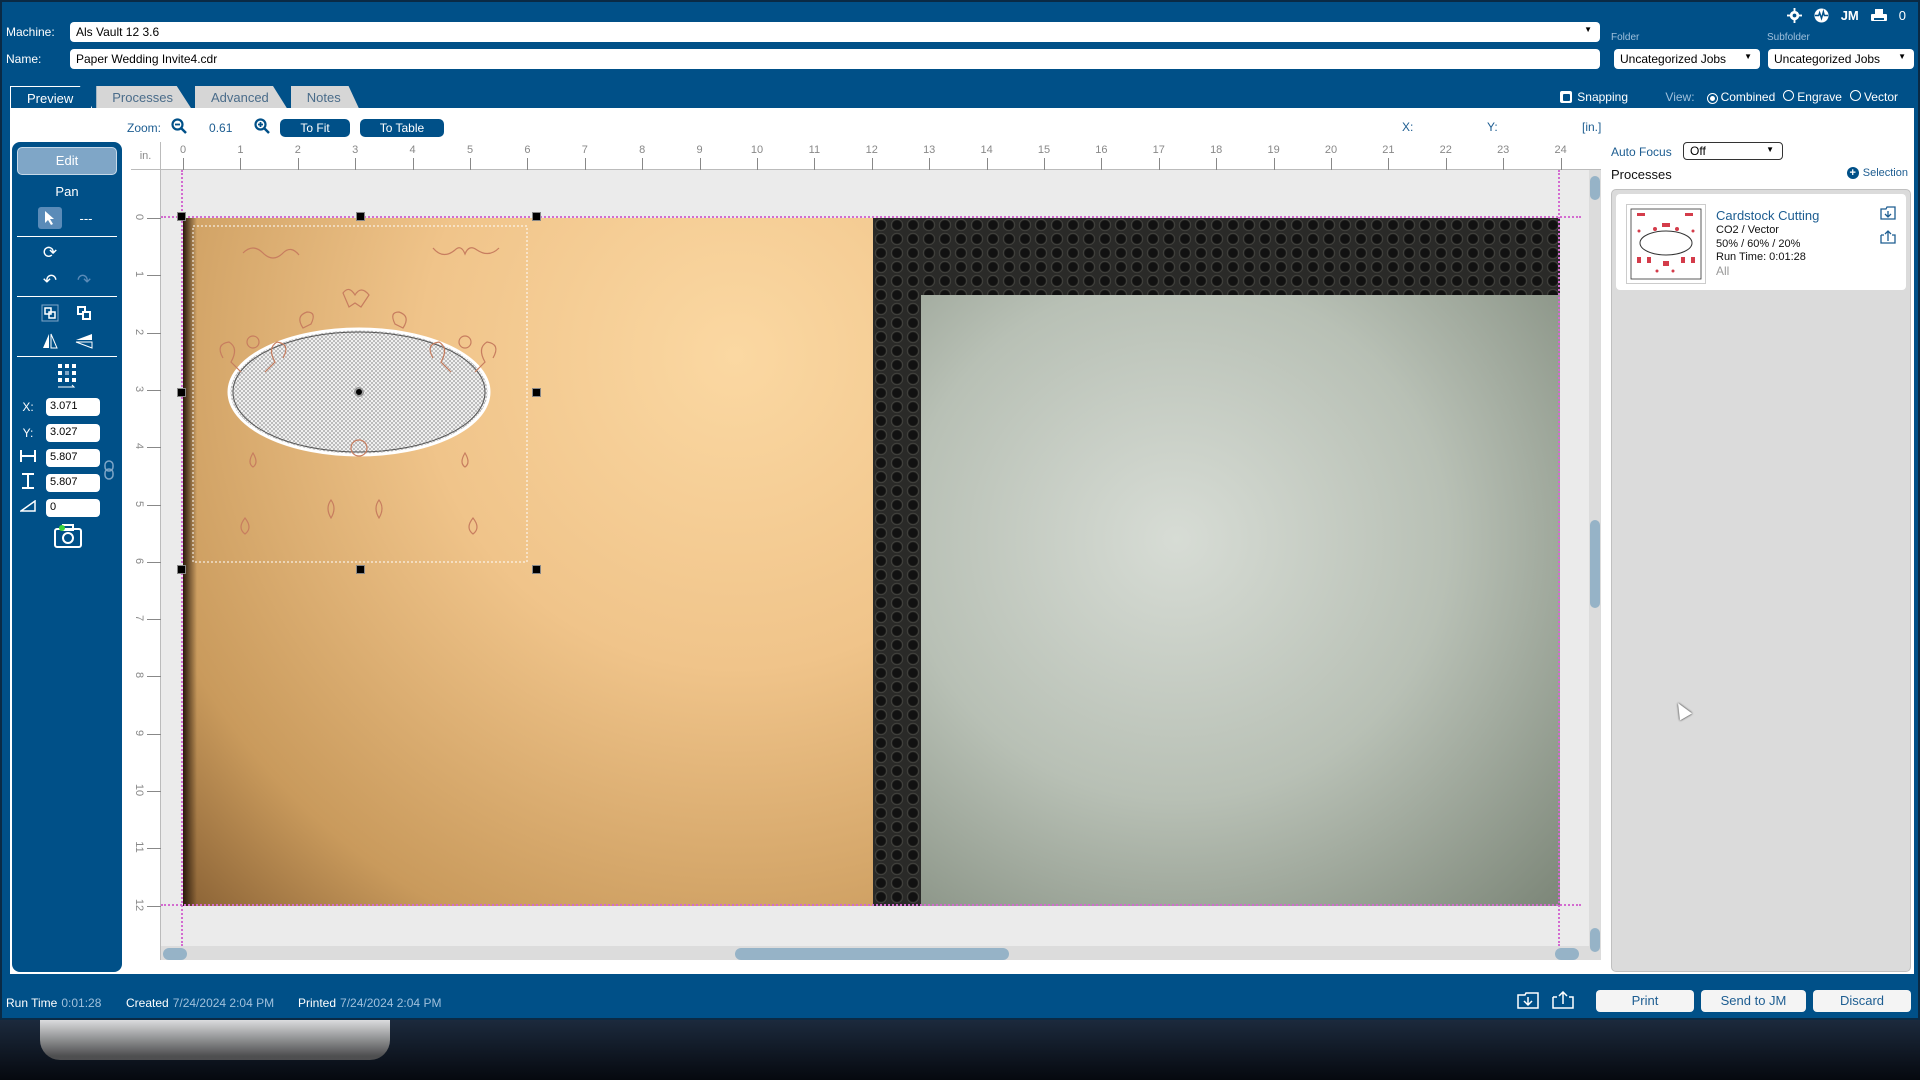 This screenshot has width=1920, height=1080. I want to click on pan-button: Pan, so click(67, 191).